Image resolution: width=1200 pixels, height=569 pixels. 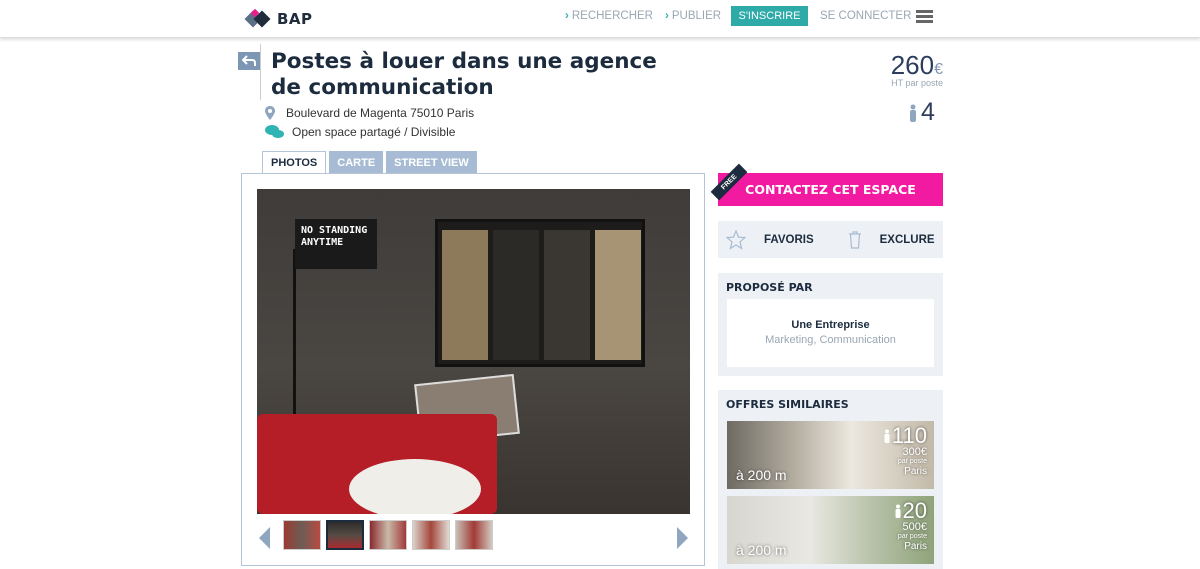 I want to click on exclude-label: EXCLURE, so click(x=907, y=239).